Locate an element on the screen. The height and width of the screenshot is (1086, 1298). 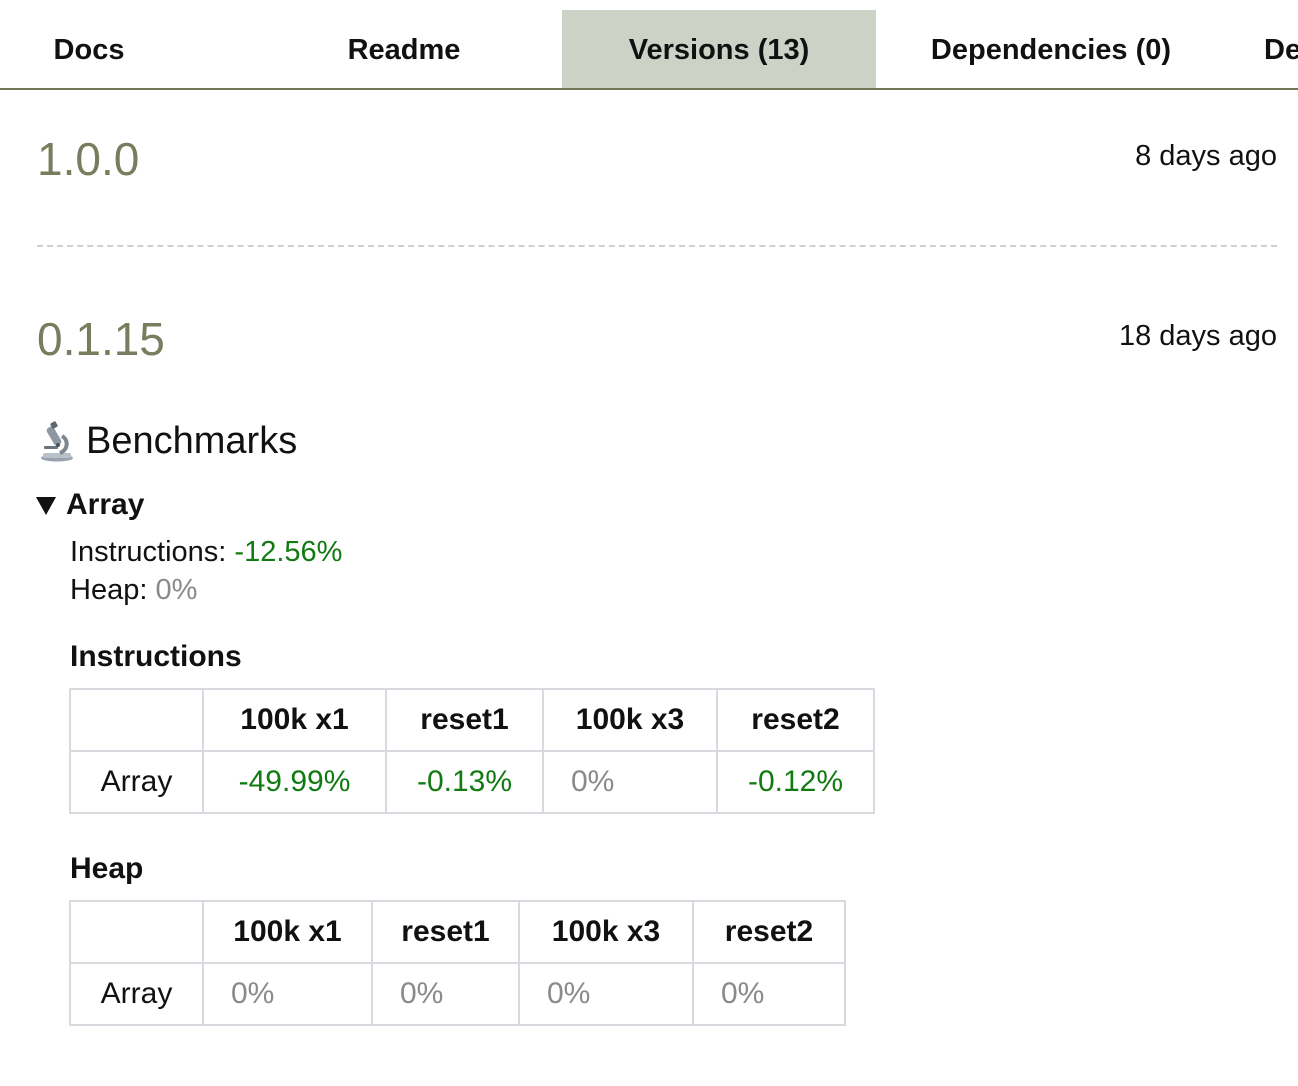
instructions-summary: Instructions: -12.56% is located at coordinates (206, 552).